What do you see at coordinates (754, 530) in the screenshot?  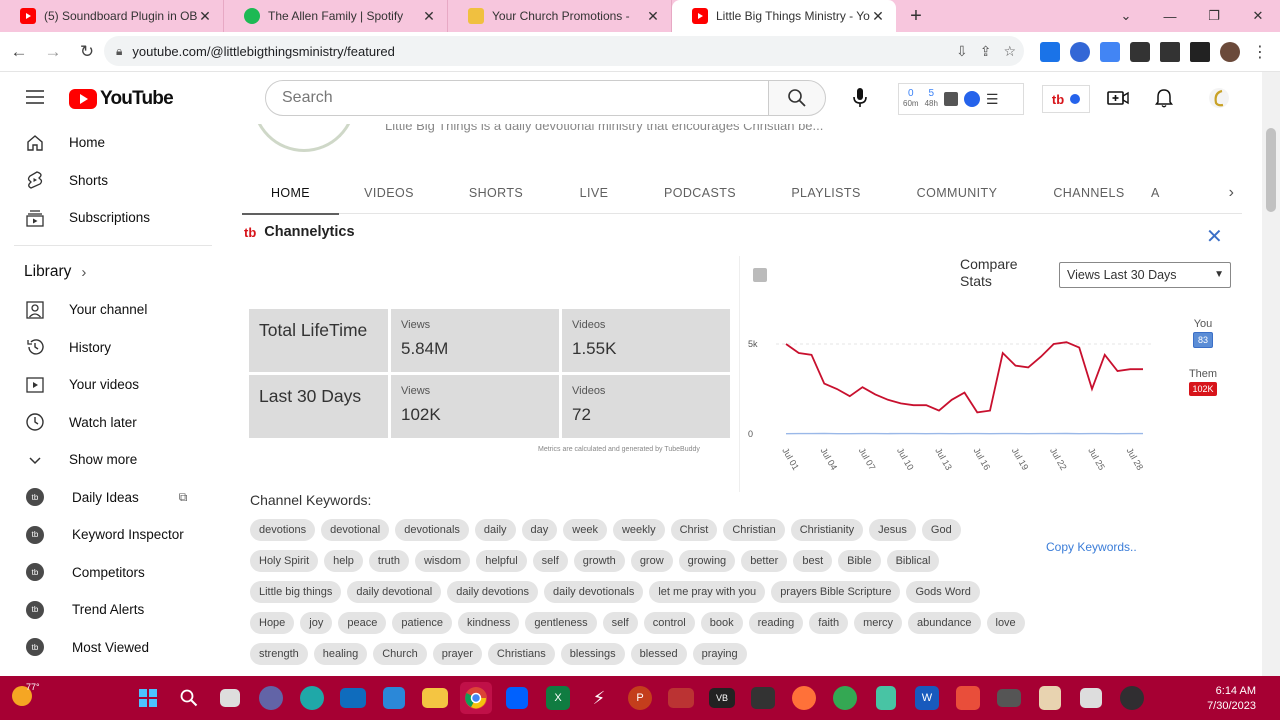 I see `keyword-chip: Christian` at bounding box center [754, 530].